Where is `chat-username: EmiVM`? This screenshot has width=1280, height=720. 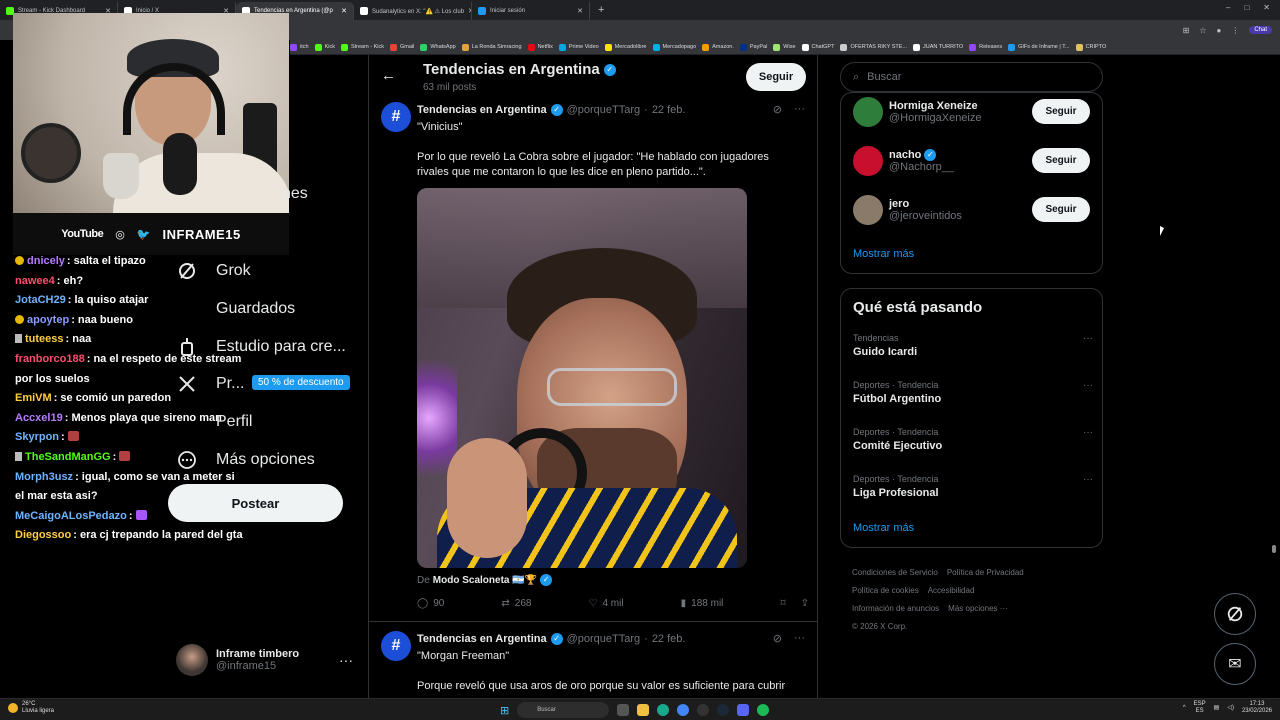
chat-username: EmiVM is located at coordinates (33, 398).